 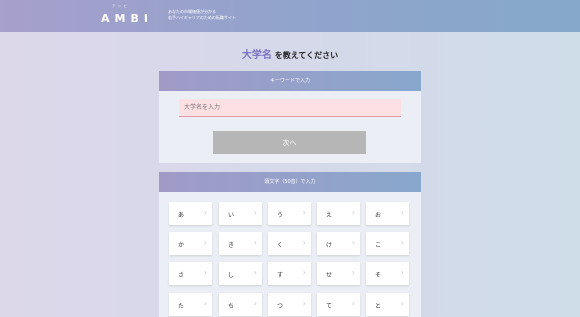 What do you see at coordinates (231, 245) in the screenshot?
I see `kana-label: き` at bounding box center [231, 245].